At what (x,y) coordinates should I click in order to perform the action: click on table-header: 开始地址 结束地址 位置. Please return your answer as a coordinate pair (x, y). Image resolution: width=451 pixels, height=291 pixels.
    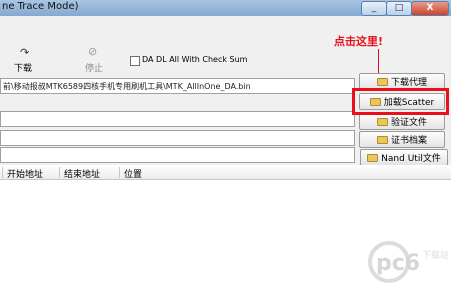
    Looking at the image, I should click on (225, 172).